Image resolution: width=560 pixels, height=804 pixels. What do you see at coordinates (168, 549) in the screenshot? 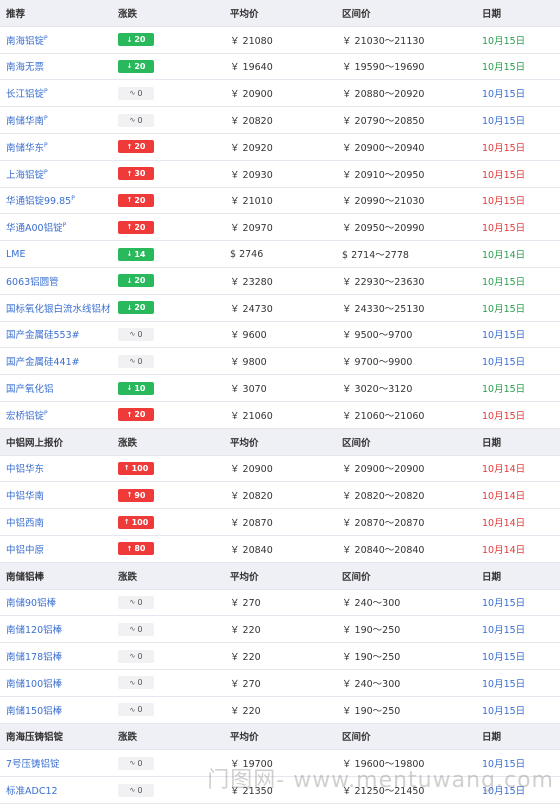
I see `change-cell: ↑ 80` at bounding box center [168, 549].